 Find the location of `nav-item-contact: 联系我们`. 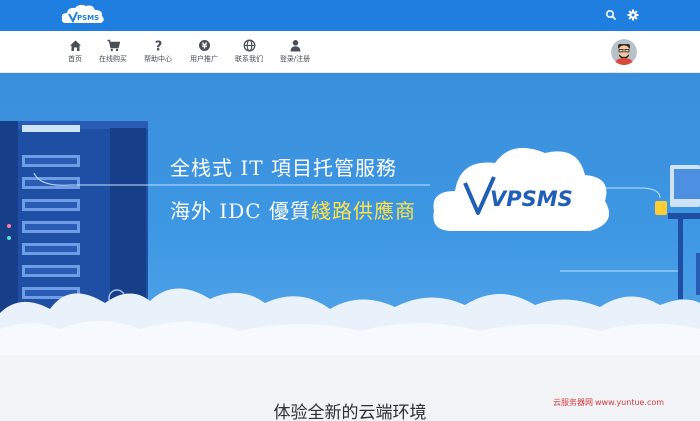

nav-item-contact: 联系我们 is located at coordinates (249, 51).